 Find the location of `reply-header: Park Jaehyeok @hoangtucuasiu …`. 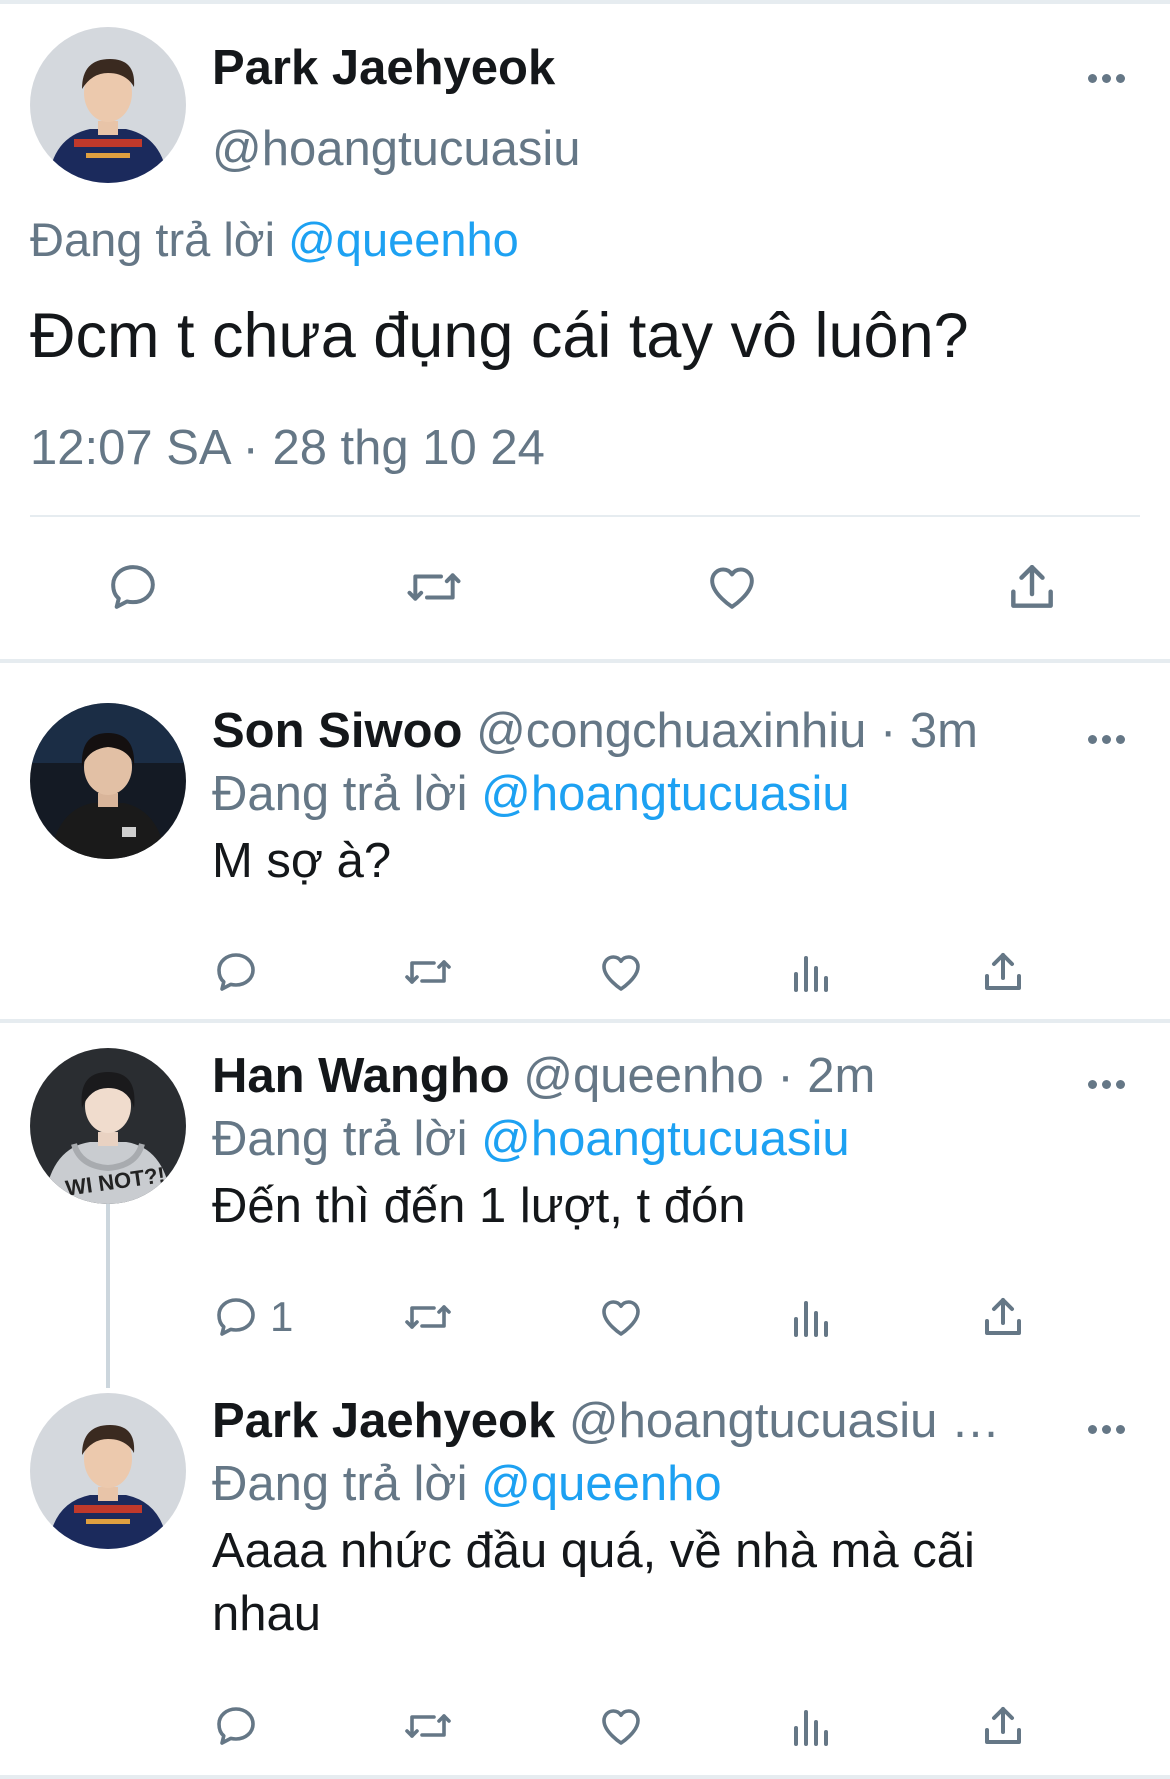

reply-header: Park Jaehyeok @hoangtucuasiu … is located at coordinates (606, 1421).